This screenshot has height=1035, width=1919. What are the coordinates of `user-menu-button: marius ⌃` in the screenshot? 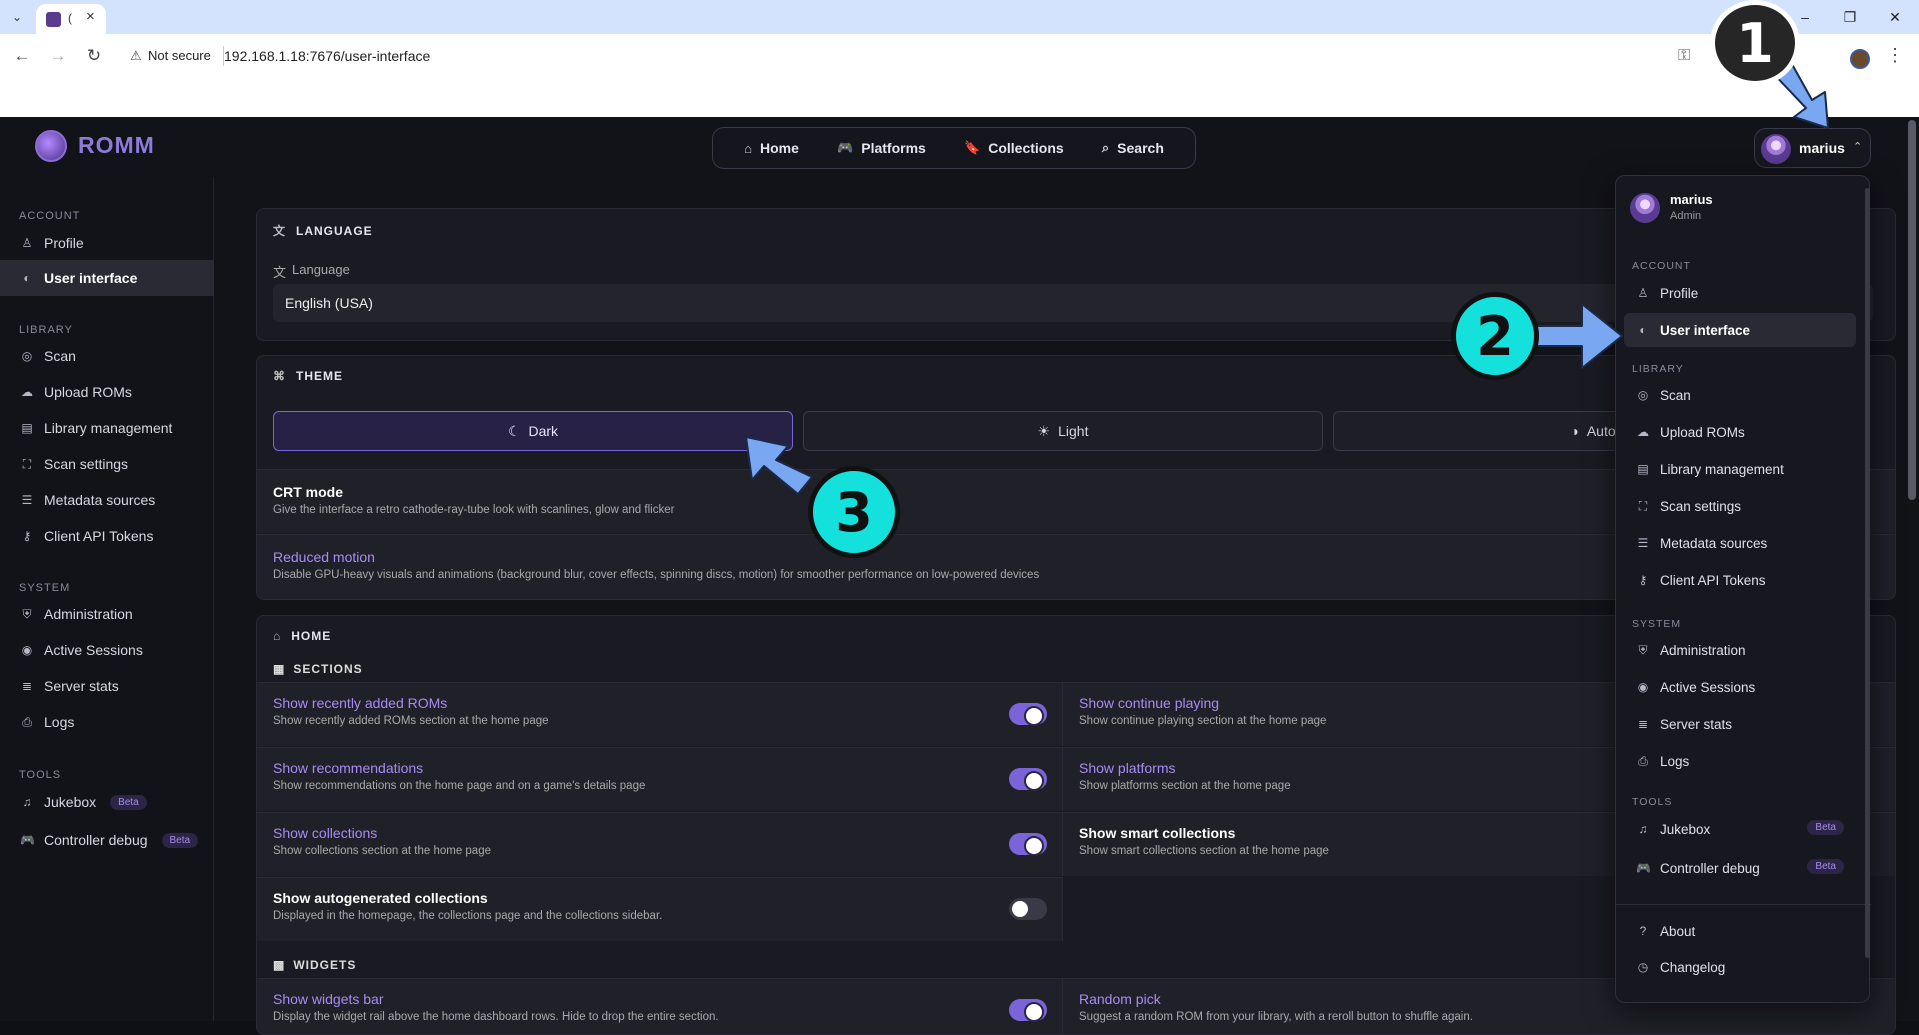 It's located at (1812, 148).